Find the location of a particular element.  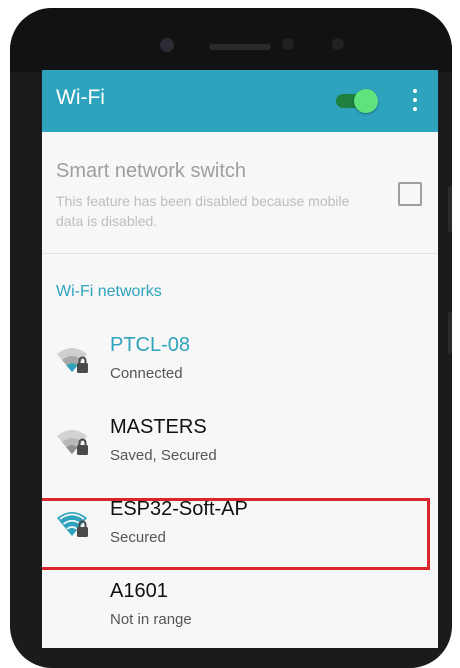

highlight-box is located at coordinates (236, 534).